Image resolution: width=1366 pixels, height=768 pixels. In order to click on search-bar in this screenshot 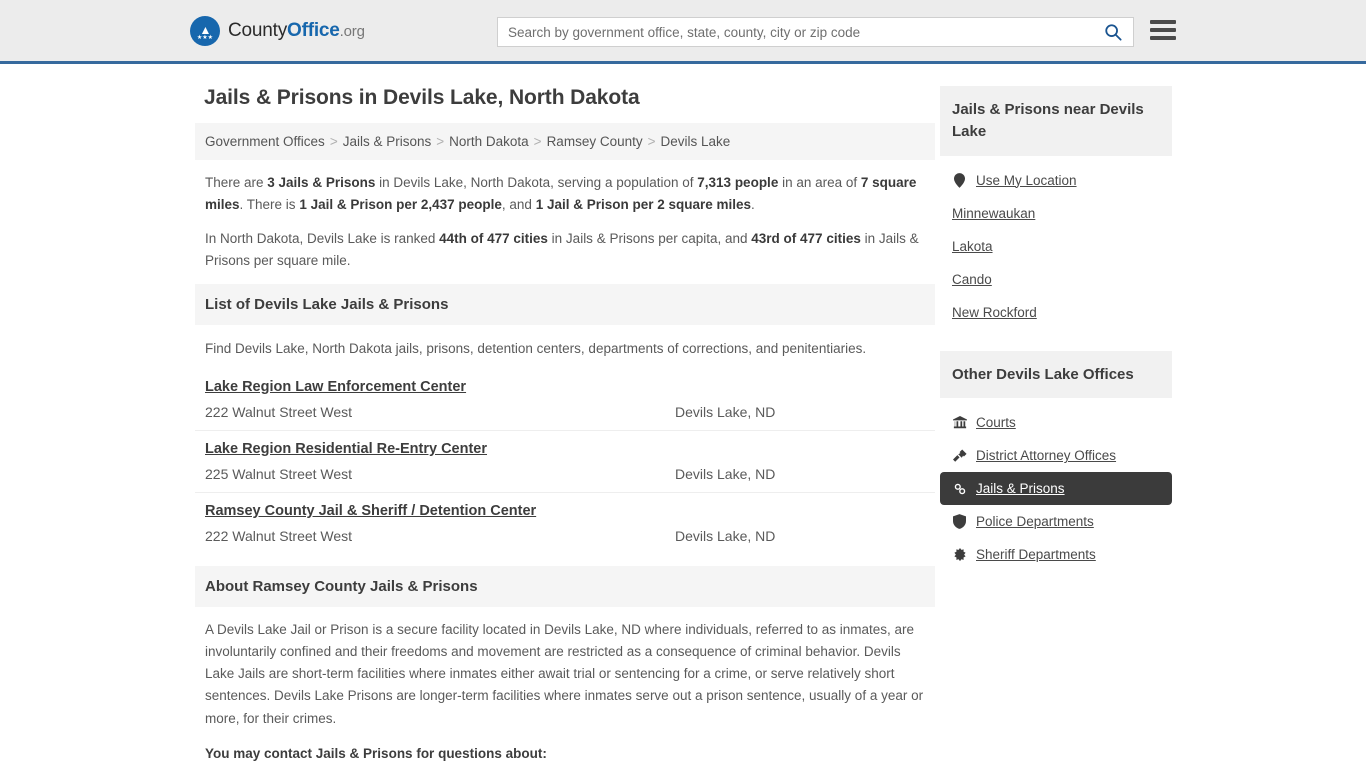, I will do `click(815, 32)`.